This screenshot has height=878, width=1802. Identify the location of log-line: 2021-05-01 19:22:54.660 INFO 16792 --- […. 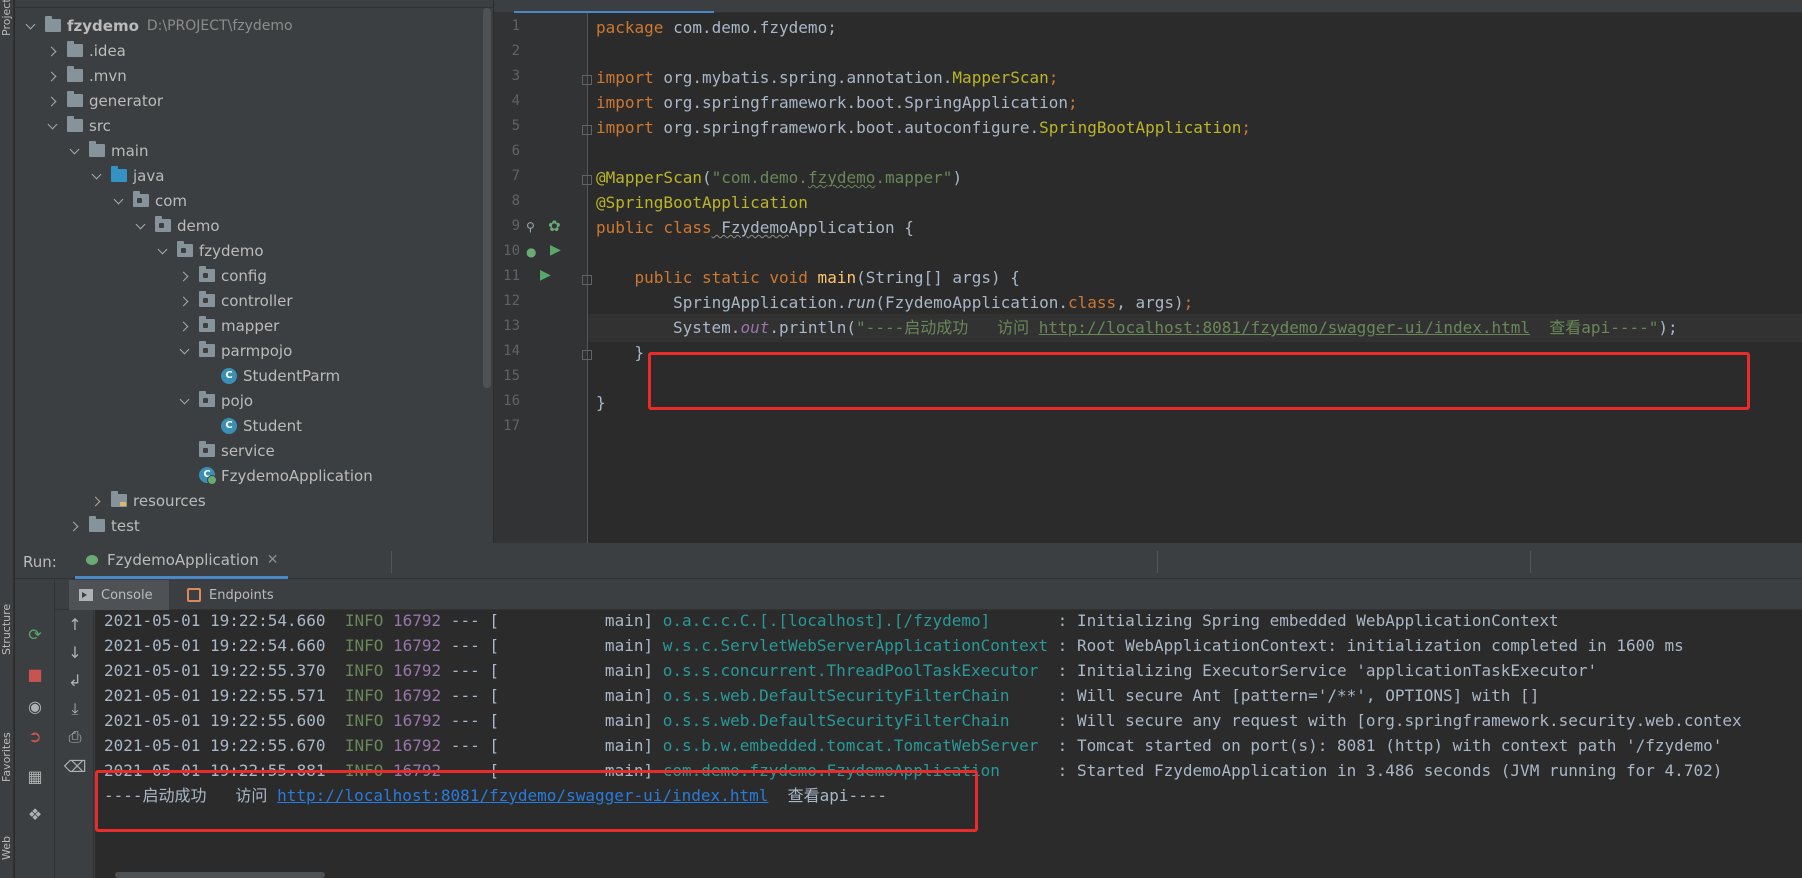
(894, 645).